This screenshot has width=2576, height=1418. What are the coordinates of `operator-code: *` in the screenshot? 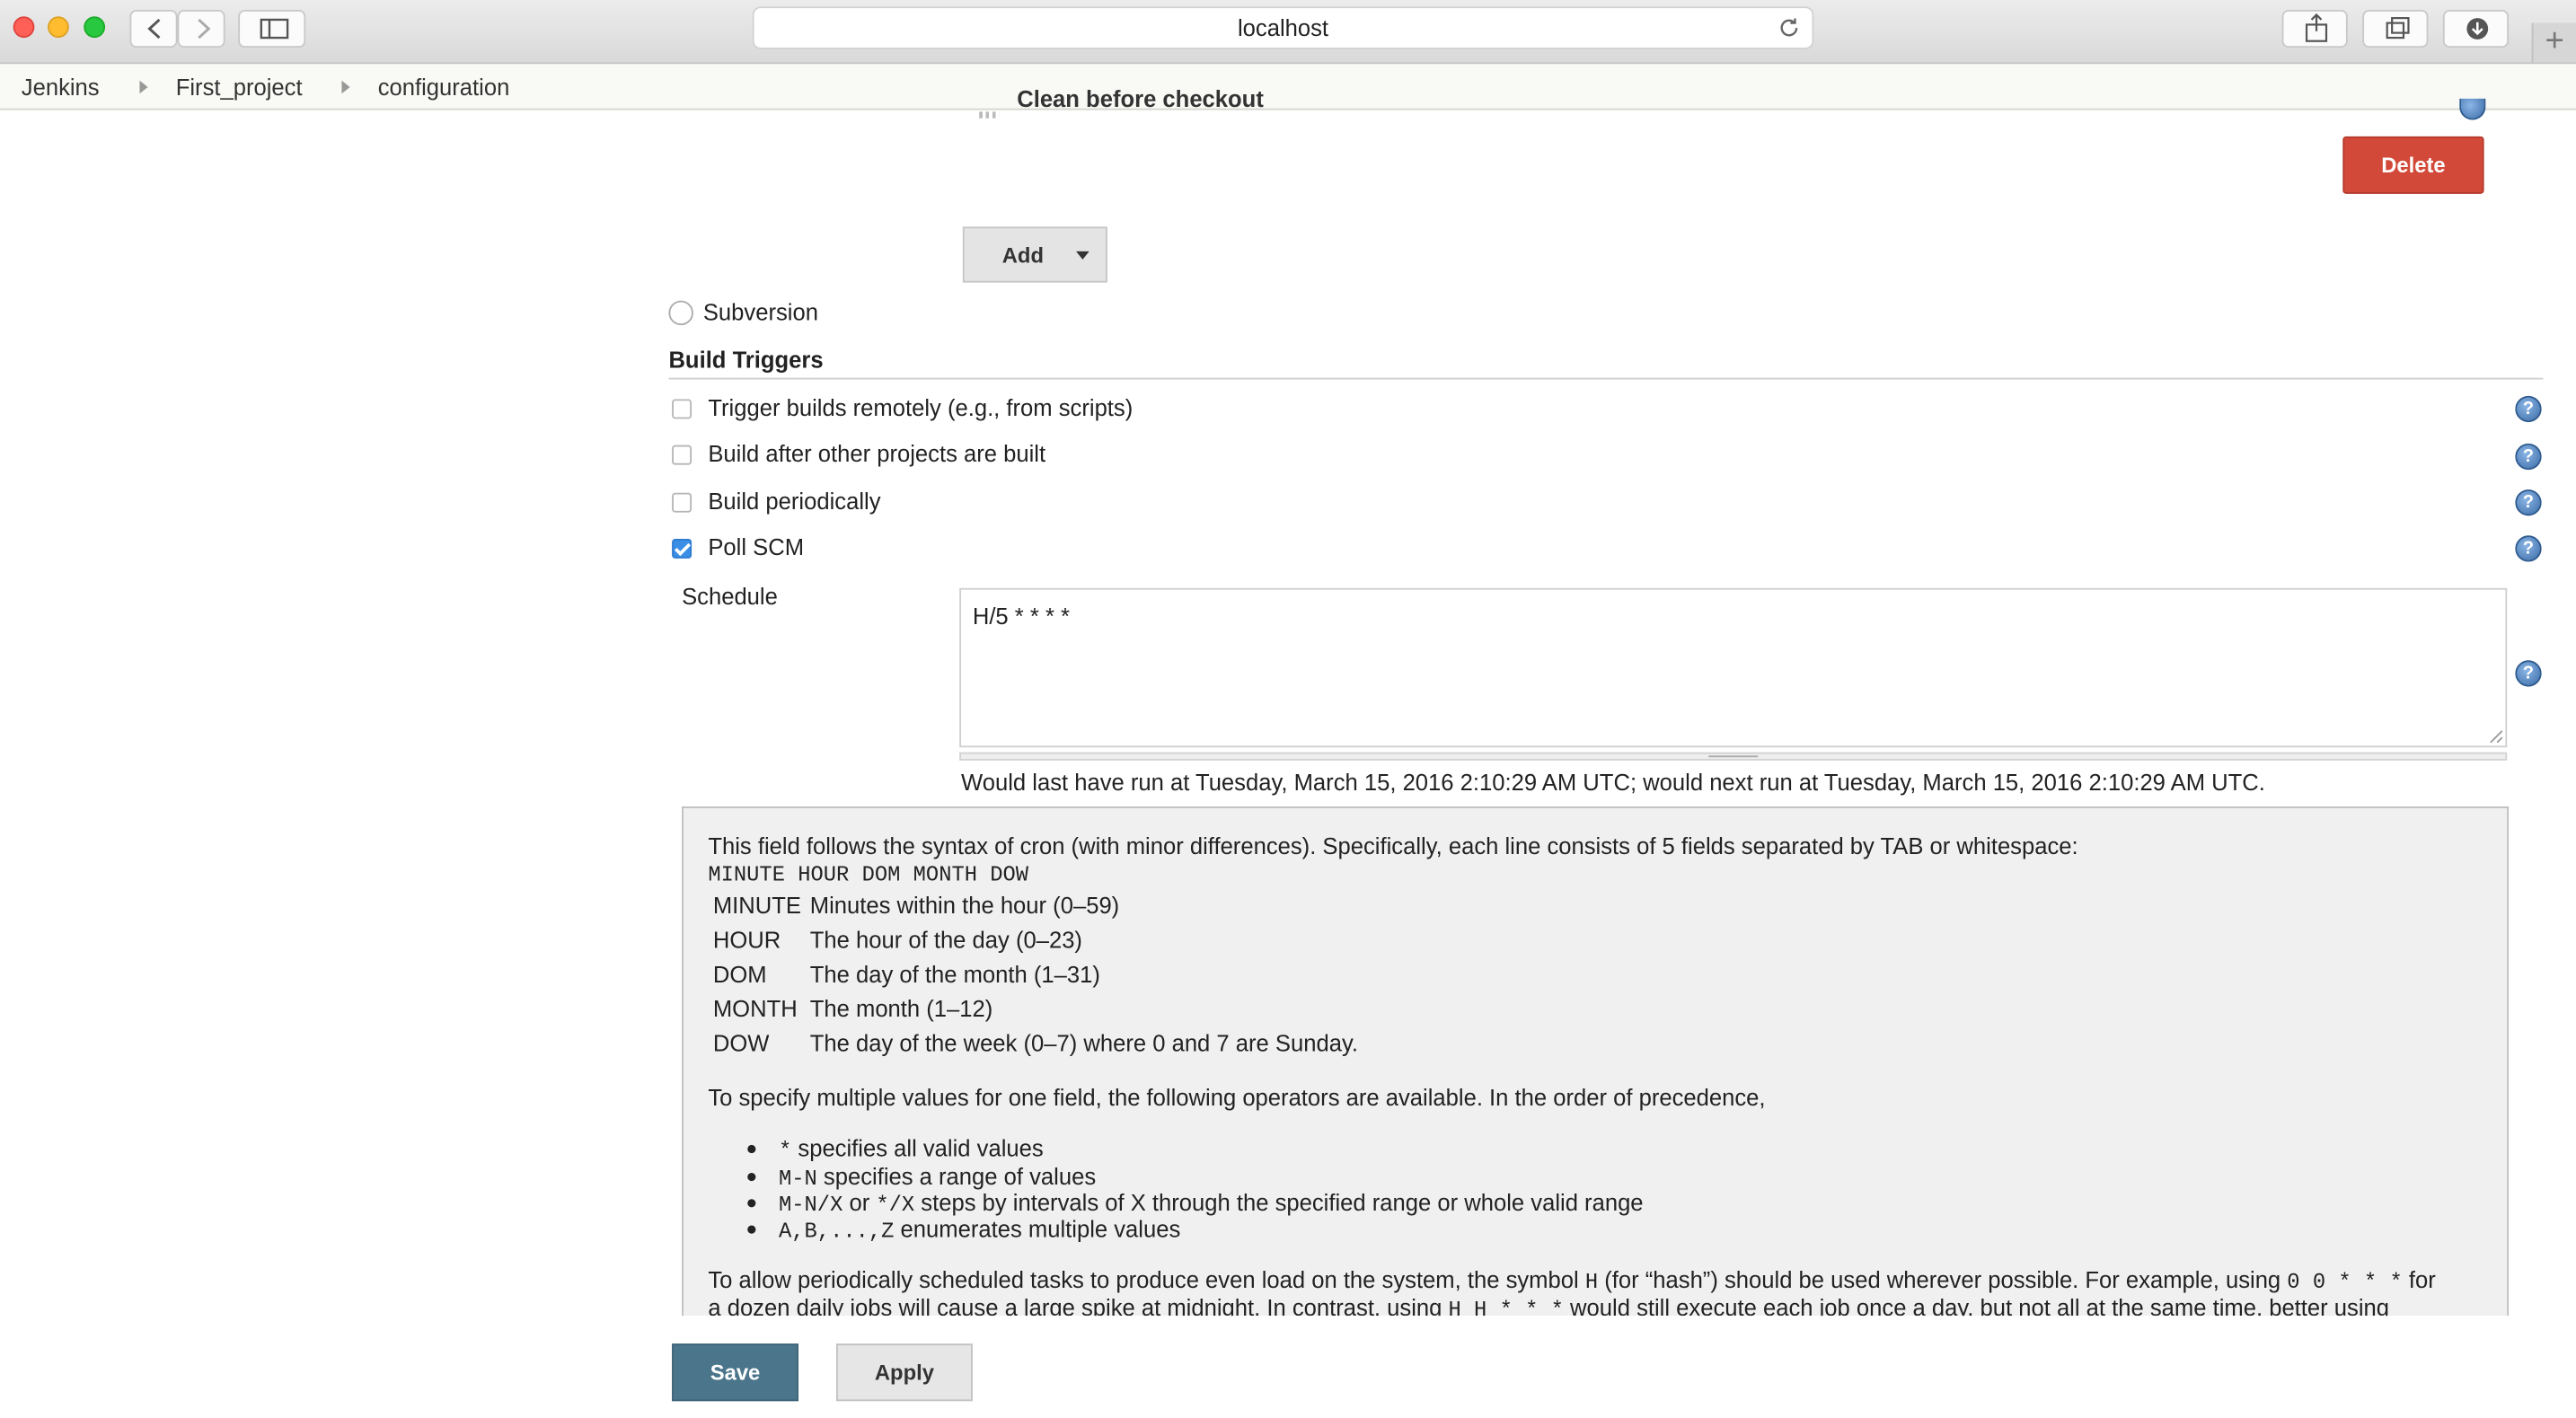 It's located at (785, 1151).